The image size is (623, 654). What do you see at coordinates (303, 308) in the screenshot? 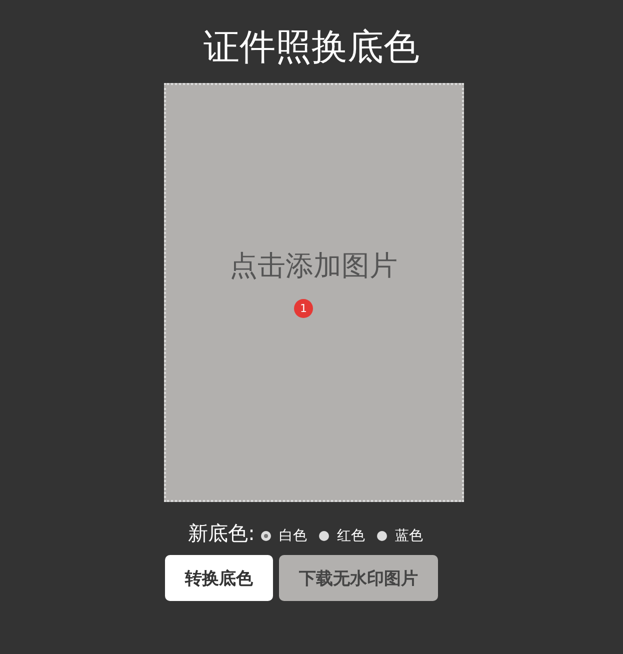
I see `number-badge: 1` at bounding box center [303, 308].